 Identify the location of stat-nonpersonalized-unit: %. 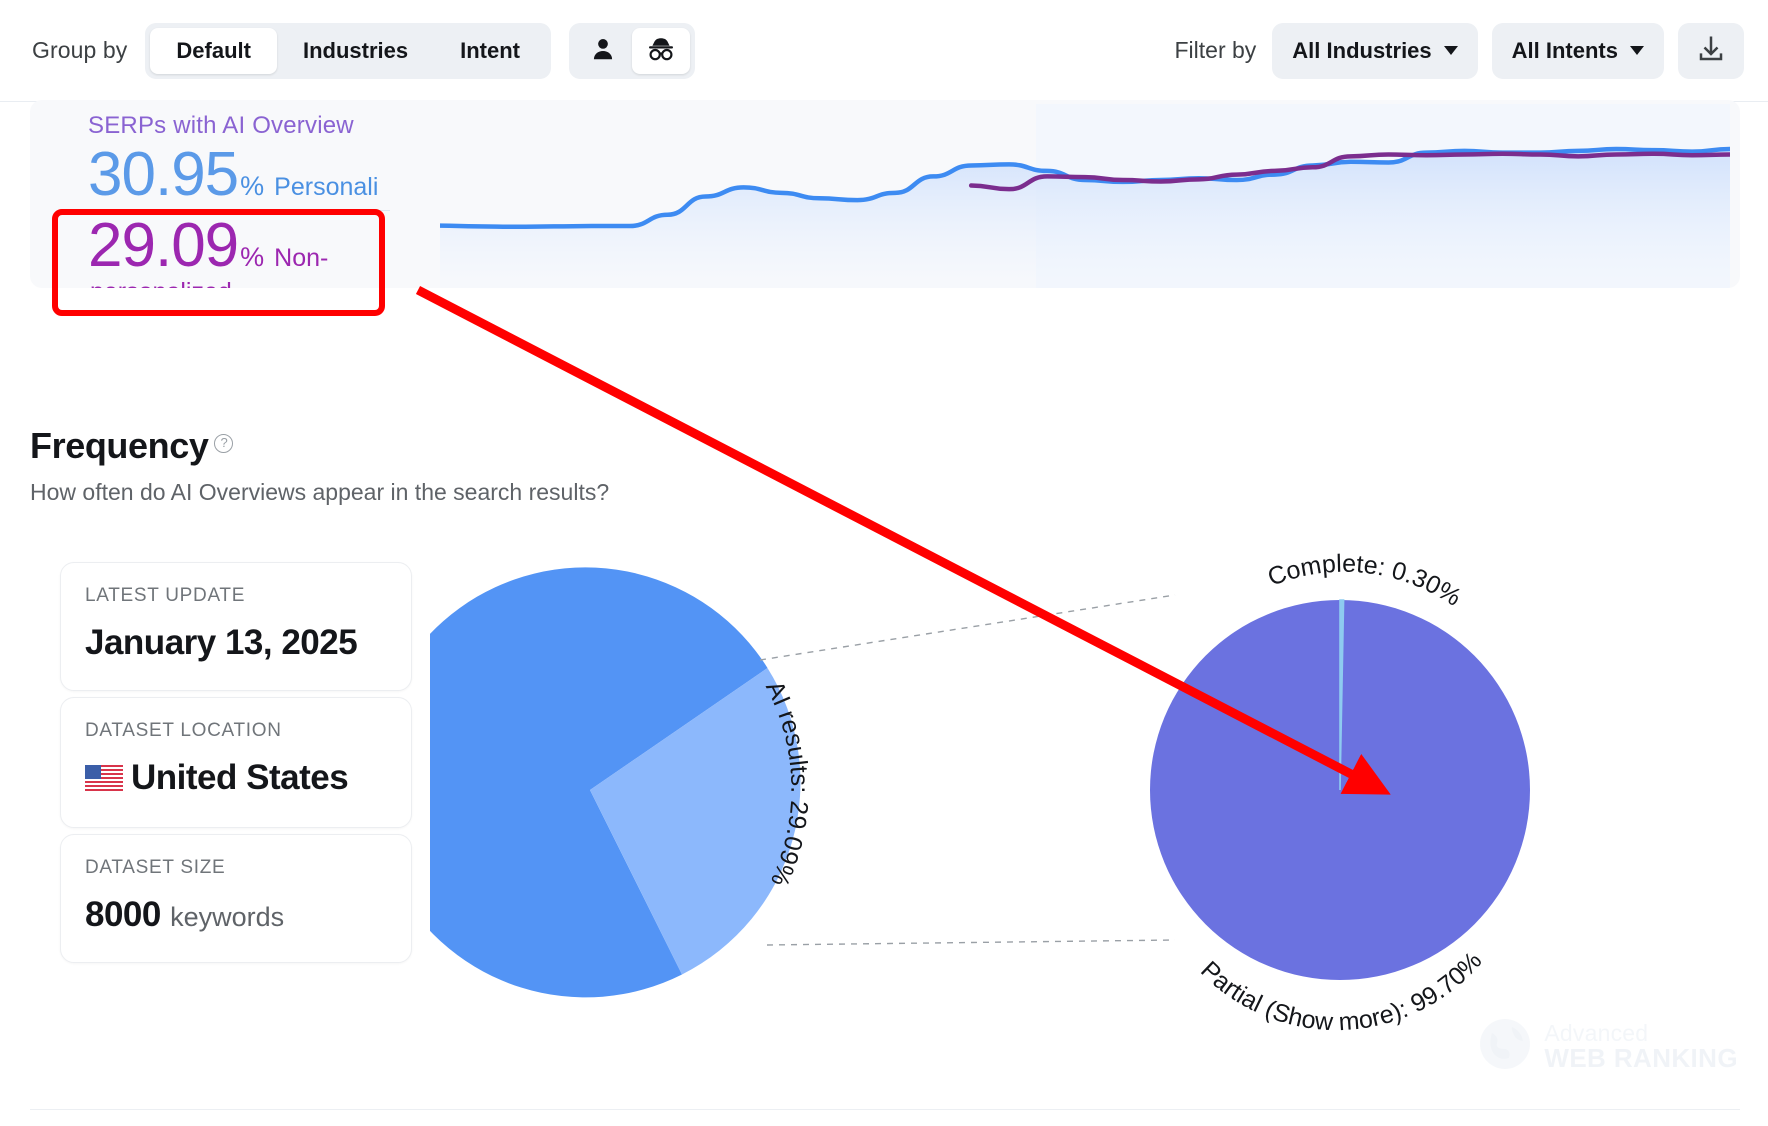
(252, 257).